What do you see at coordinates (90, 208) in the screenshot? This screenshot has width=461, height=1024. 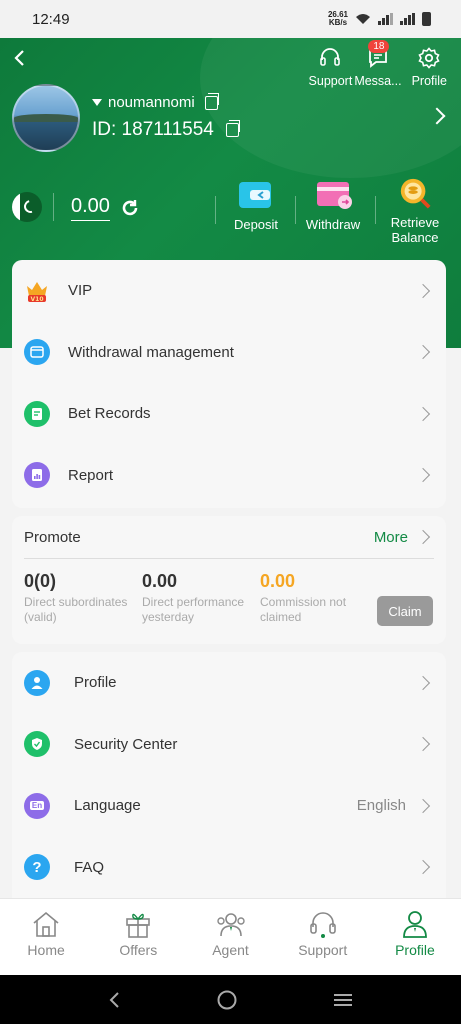 I see `balance-amount: 0.00` at bounding box center [90, 208].